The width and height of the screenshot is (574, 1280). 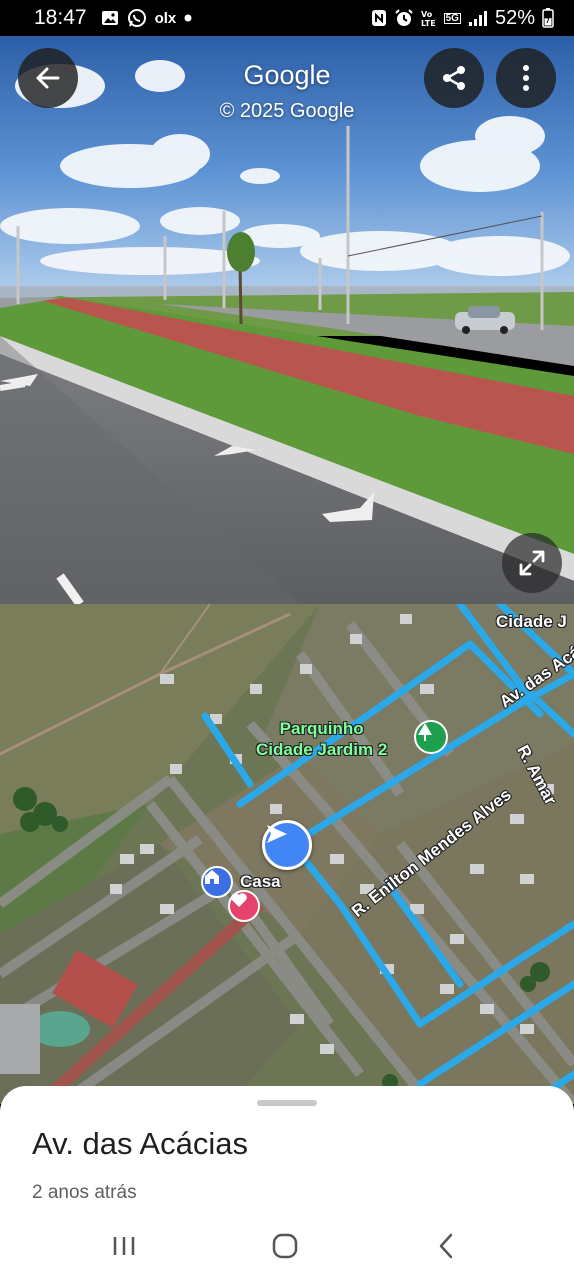 I want to click on map-label-casa: Casa, so click(x=260, y=881).